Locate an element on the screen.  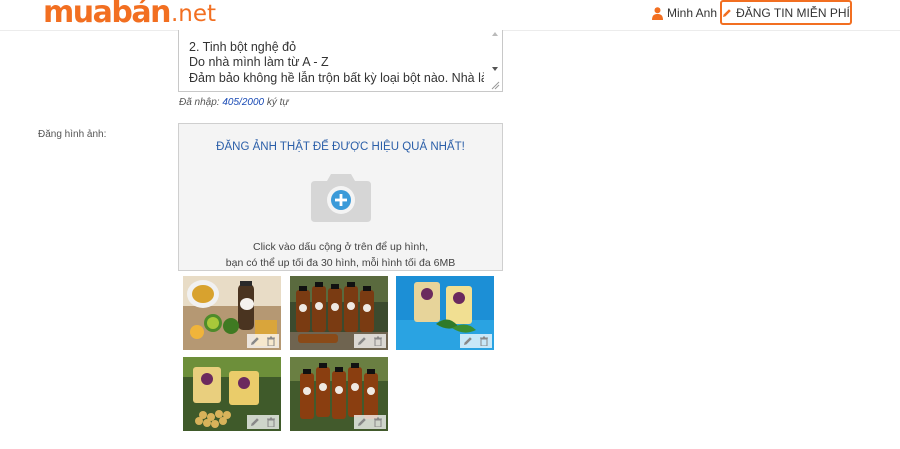
textarea-scrollbar is located at coordinates (494, 60).